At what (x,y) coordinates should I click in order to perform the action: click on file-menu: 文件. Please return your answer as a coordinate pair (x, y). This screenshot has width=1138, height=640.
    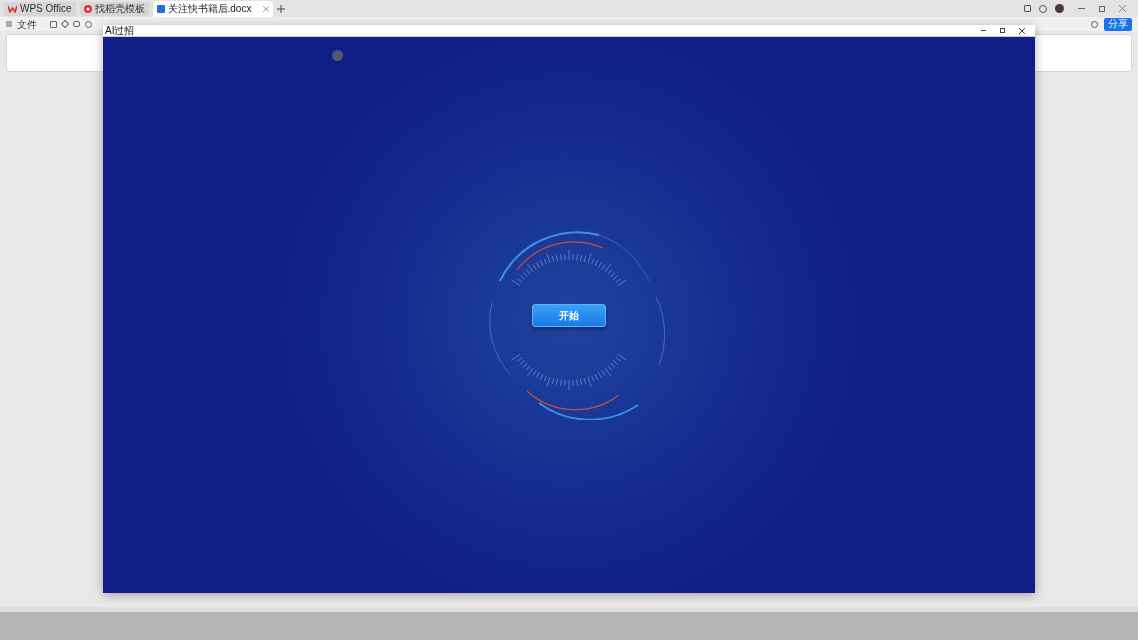
    Looking at the image, I should click on (27, 24).